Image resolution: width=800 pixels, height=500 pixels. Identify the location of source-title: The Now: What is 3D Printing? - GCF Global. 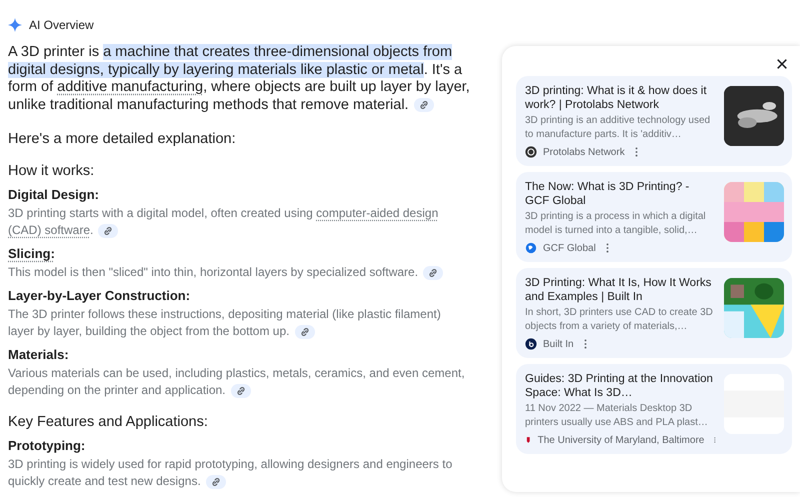
(620, 194).